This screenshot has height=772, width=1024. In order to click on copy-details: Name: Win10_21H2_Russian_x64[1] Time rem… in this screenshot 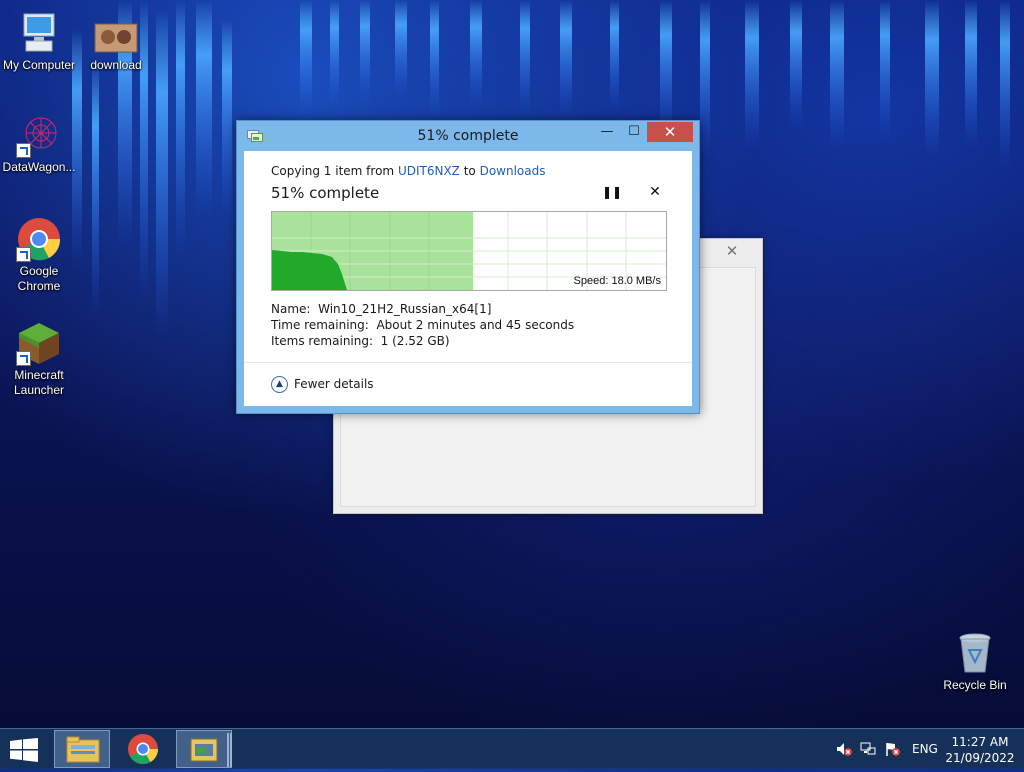, I will do `click(422, 325)`.